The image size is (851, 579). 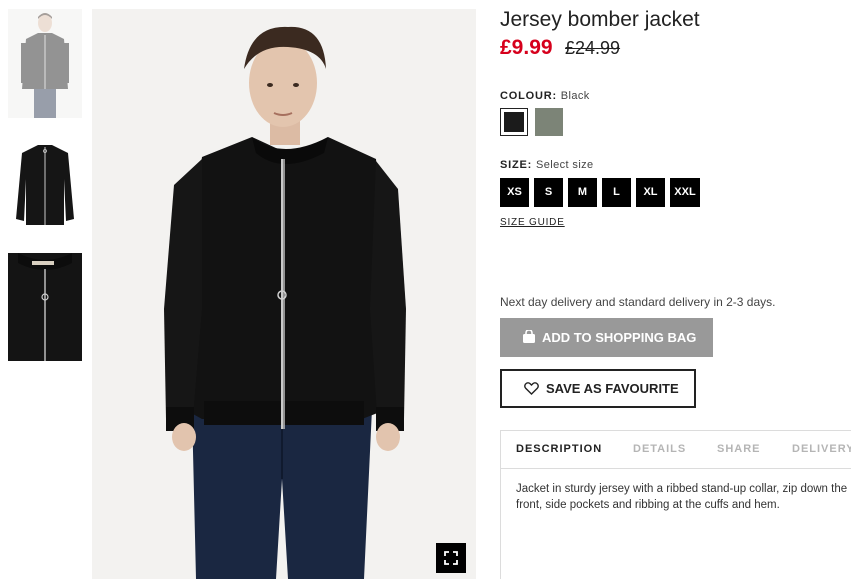 What do you see at coordinates (564, 165) in the screenshot?
I see `size-value: Select size` at bounding box center [564, 165].